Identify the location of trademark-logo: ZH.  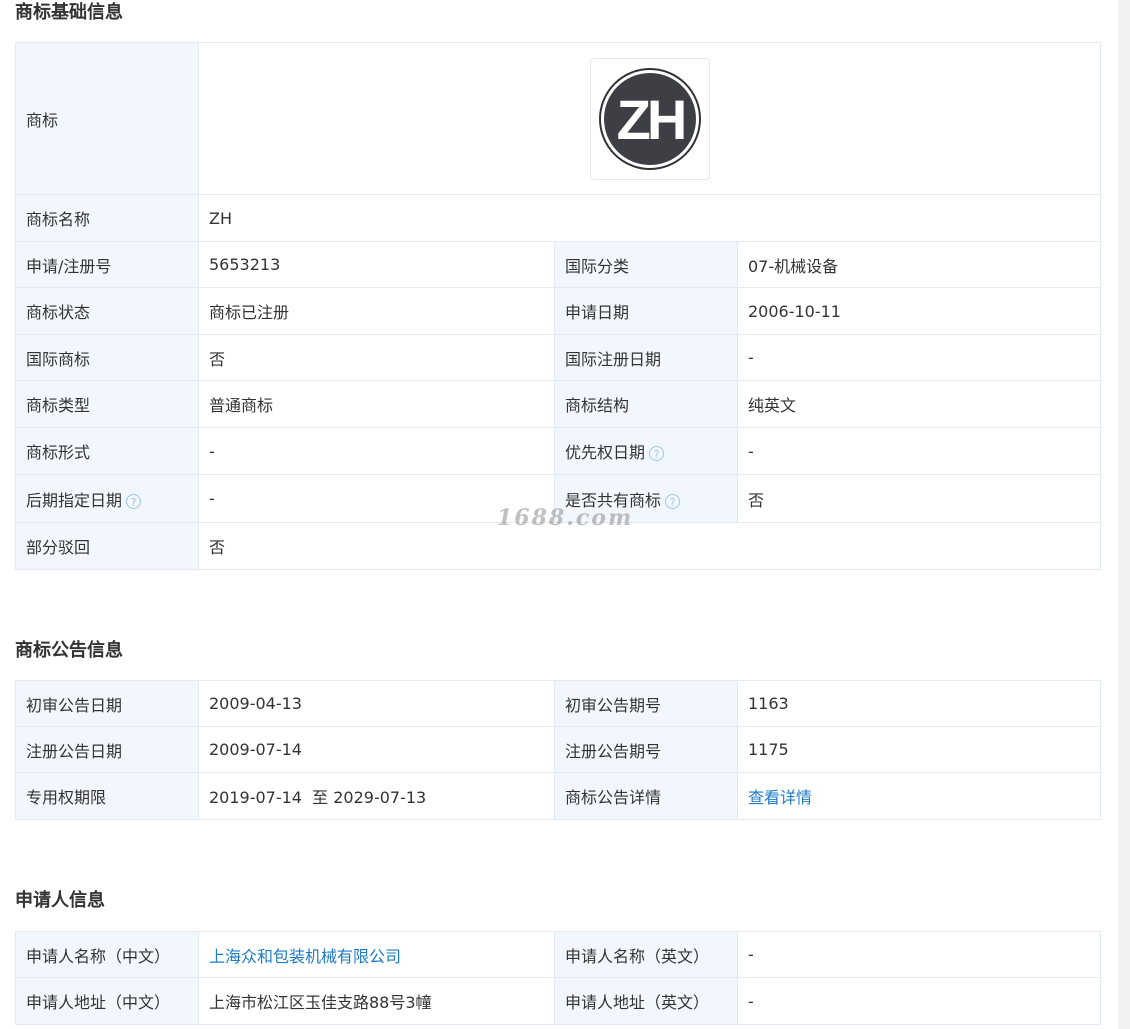
(649, 118).